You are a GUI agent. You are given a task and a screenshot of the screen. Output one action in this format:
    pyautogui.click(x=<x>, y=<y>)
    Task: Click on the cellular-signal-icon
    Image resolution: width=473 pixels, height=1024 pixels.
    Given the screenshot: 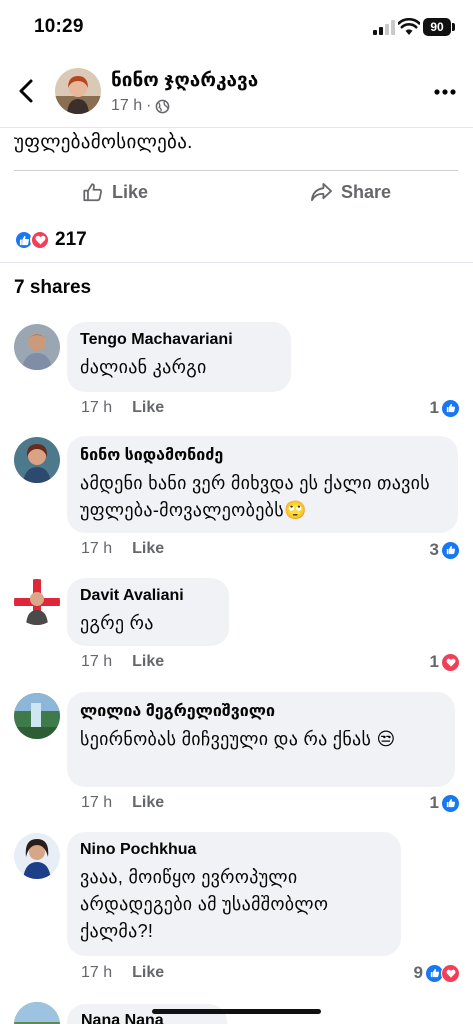 What is the action you would take?
    pyautogui.click(x=384, y=27)
    